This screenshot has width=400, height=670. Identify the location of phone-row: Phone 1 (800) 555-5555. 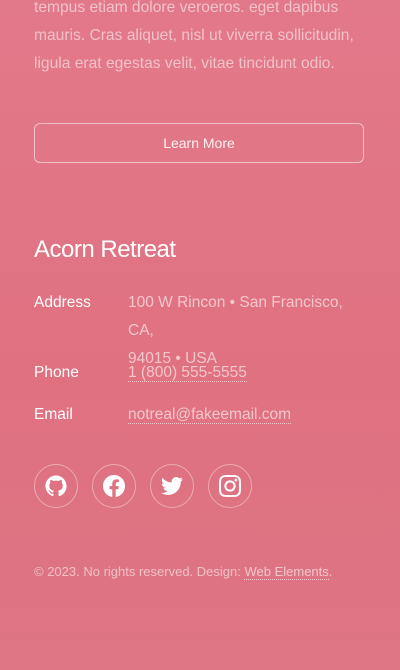
(200, 373).